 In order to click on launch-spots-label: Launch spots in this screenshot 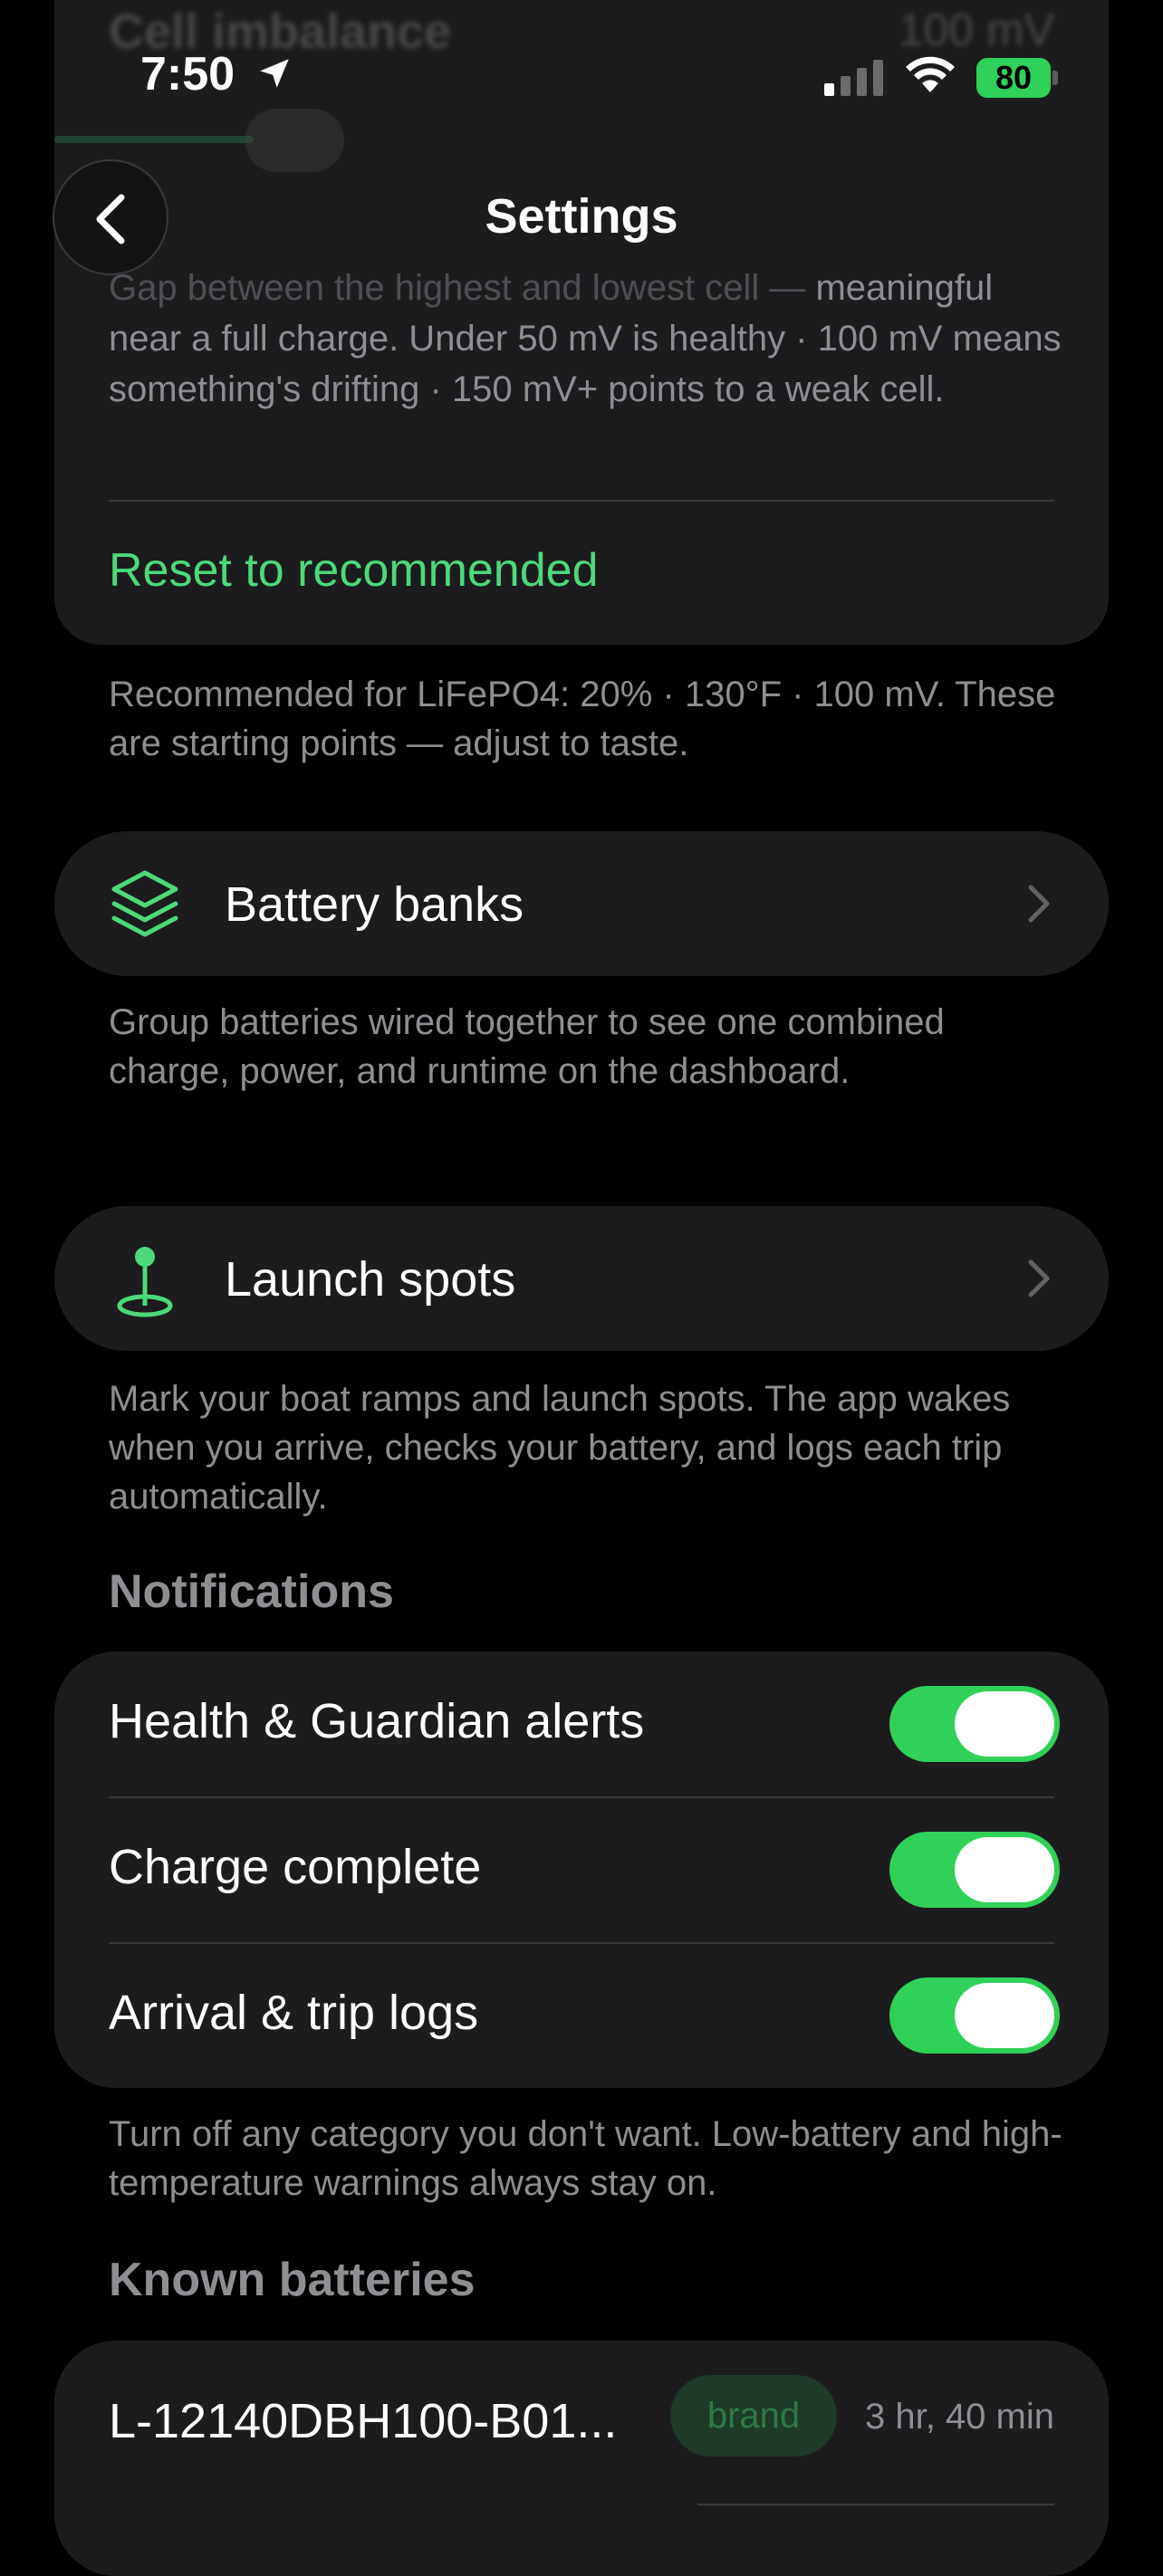, I will do `click(370, 1279)`.